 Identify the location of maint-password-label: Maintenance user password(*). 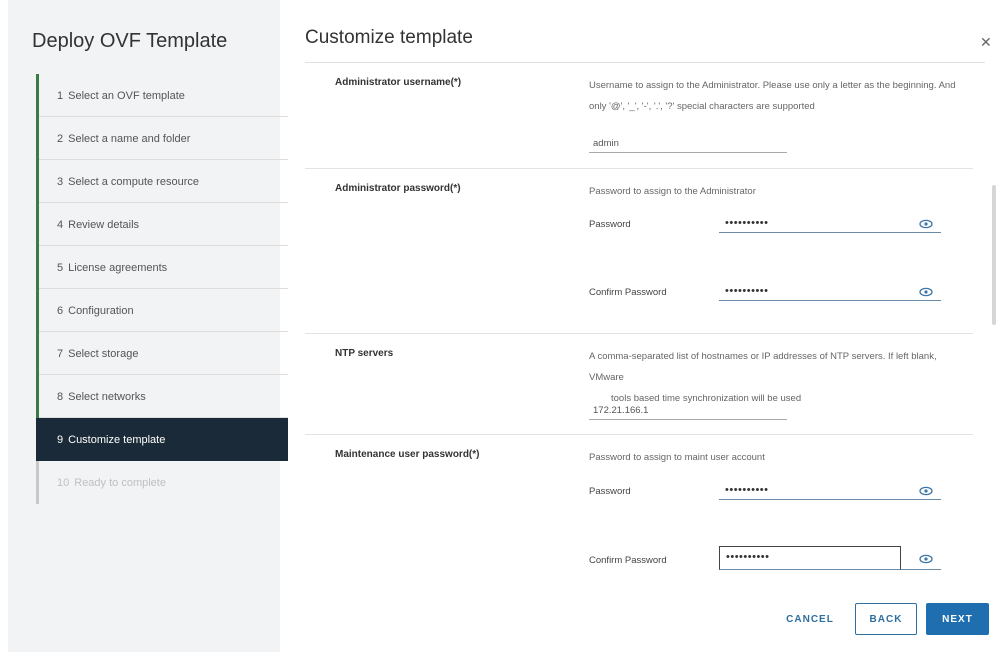
(407, 454).